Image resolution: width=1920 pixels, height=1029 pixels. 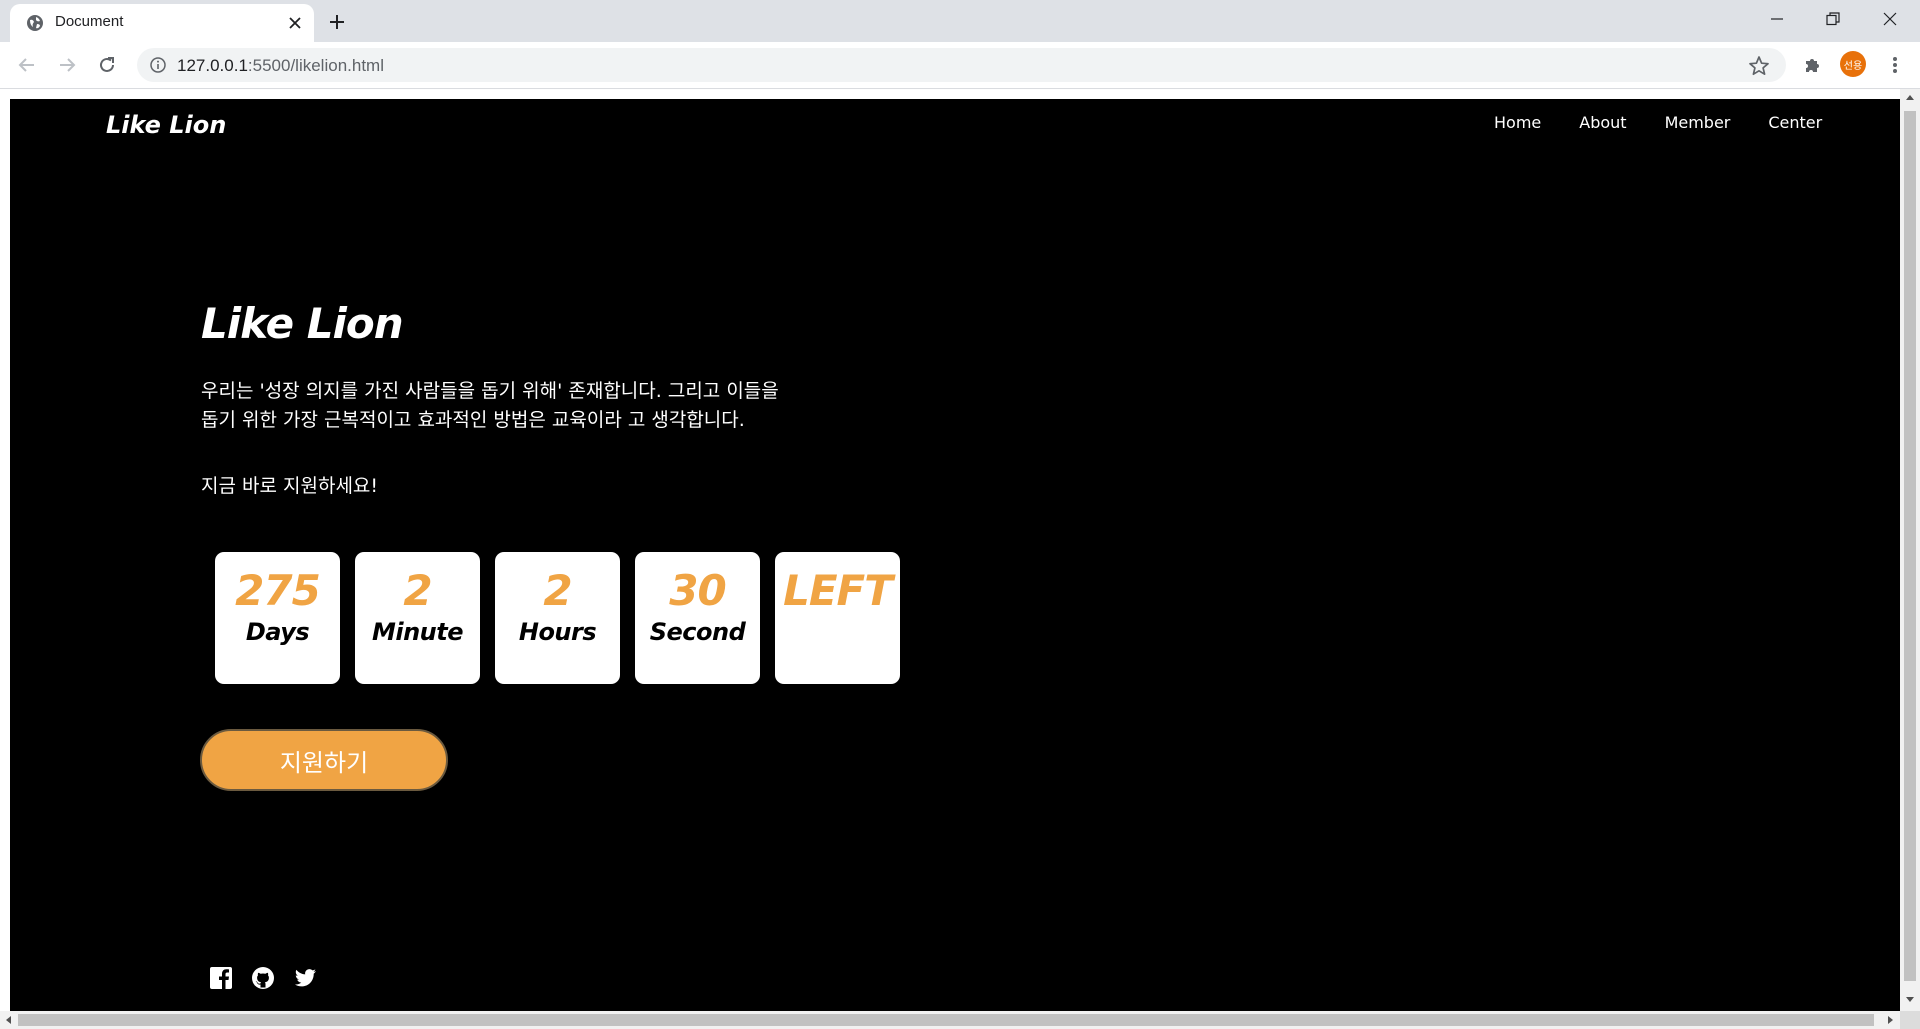 I want to click on apply-button: 지원하기, so click(x=324, y=760).